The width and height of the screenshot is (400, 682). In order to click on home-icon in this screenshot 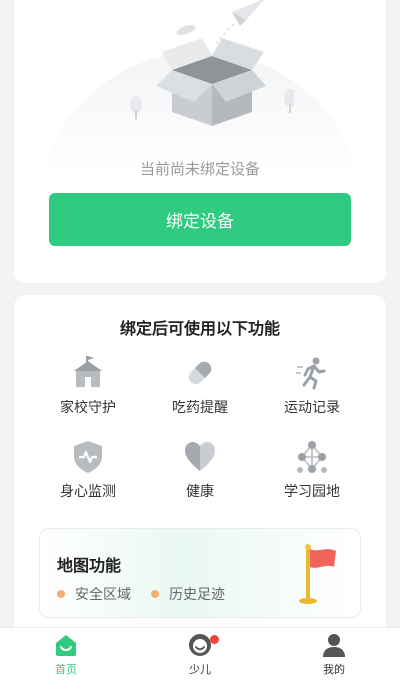, I will do `click(66, 645)`.